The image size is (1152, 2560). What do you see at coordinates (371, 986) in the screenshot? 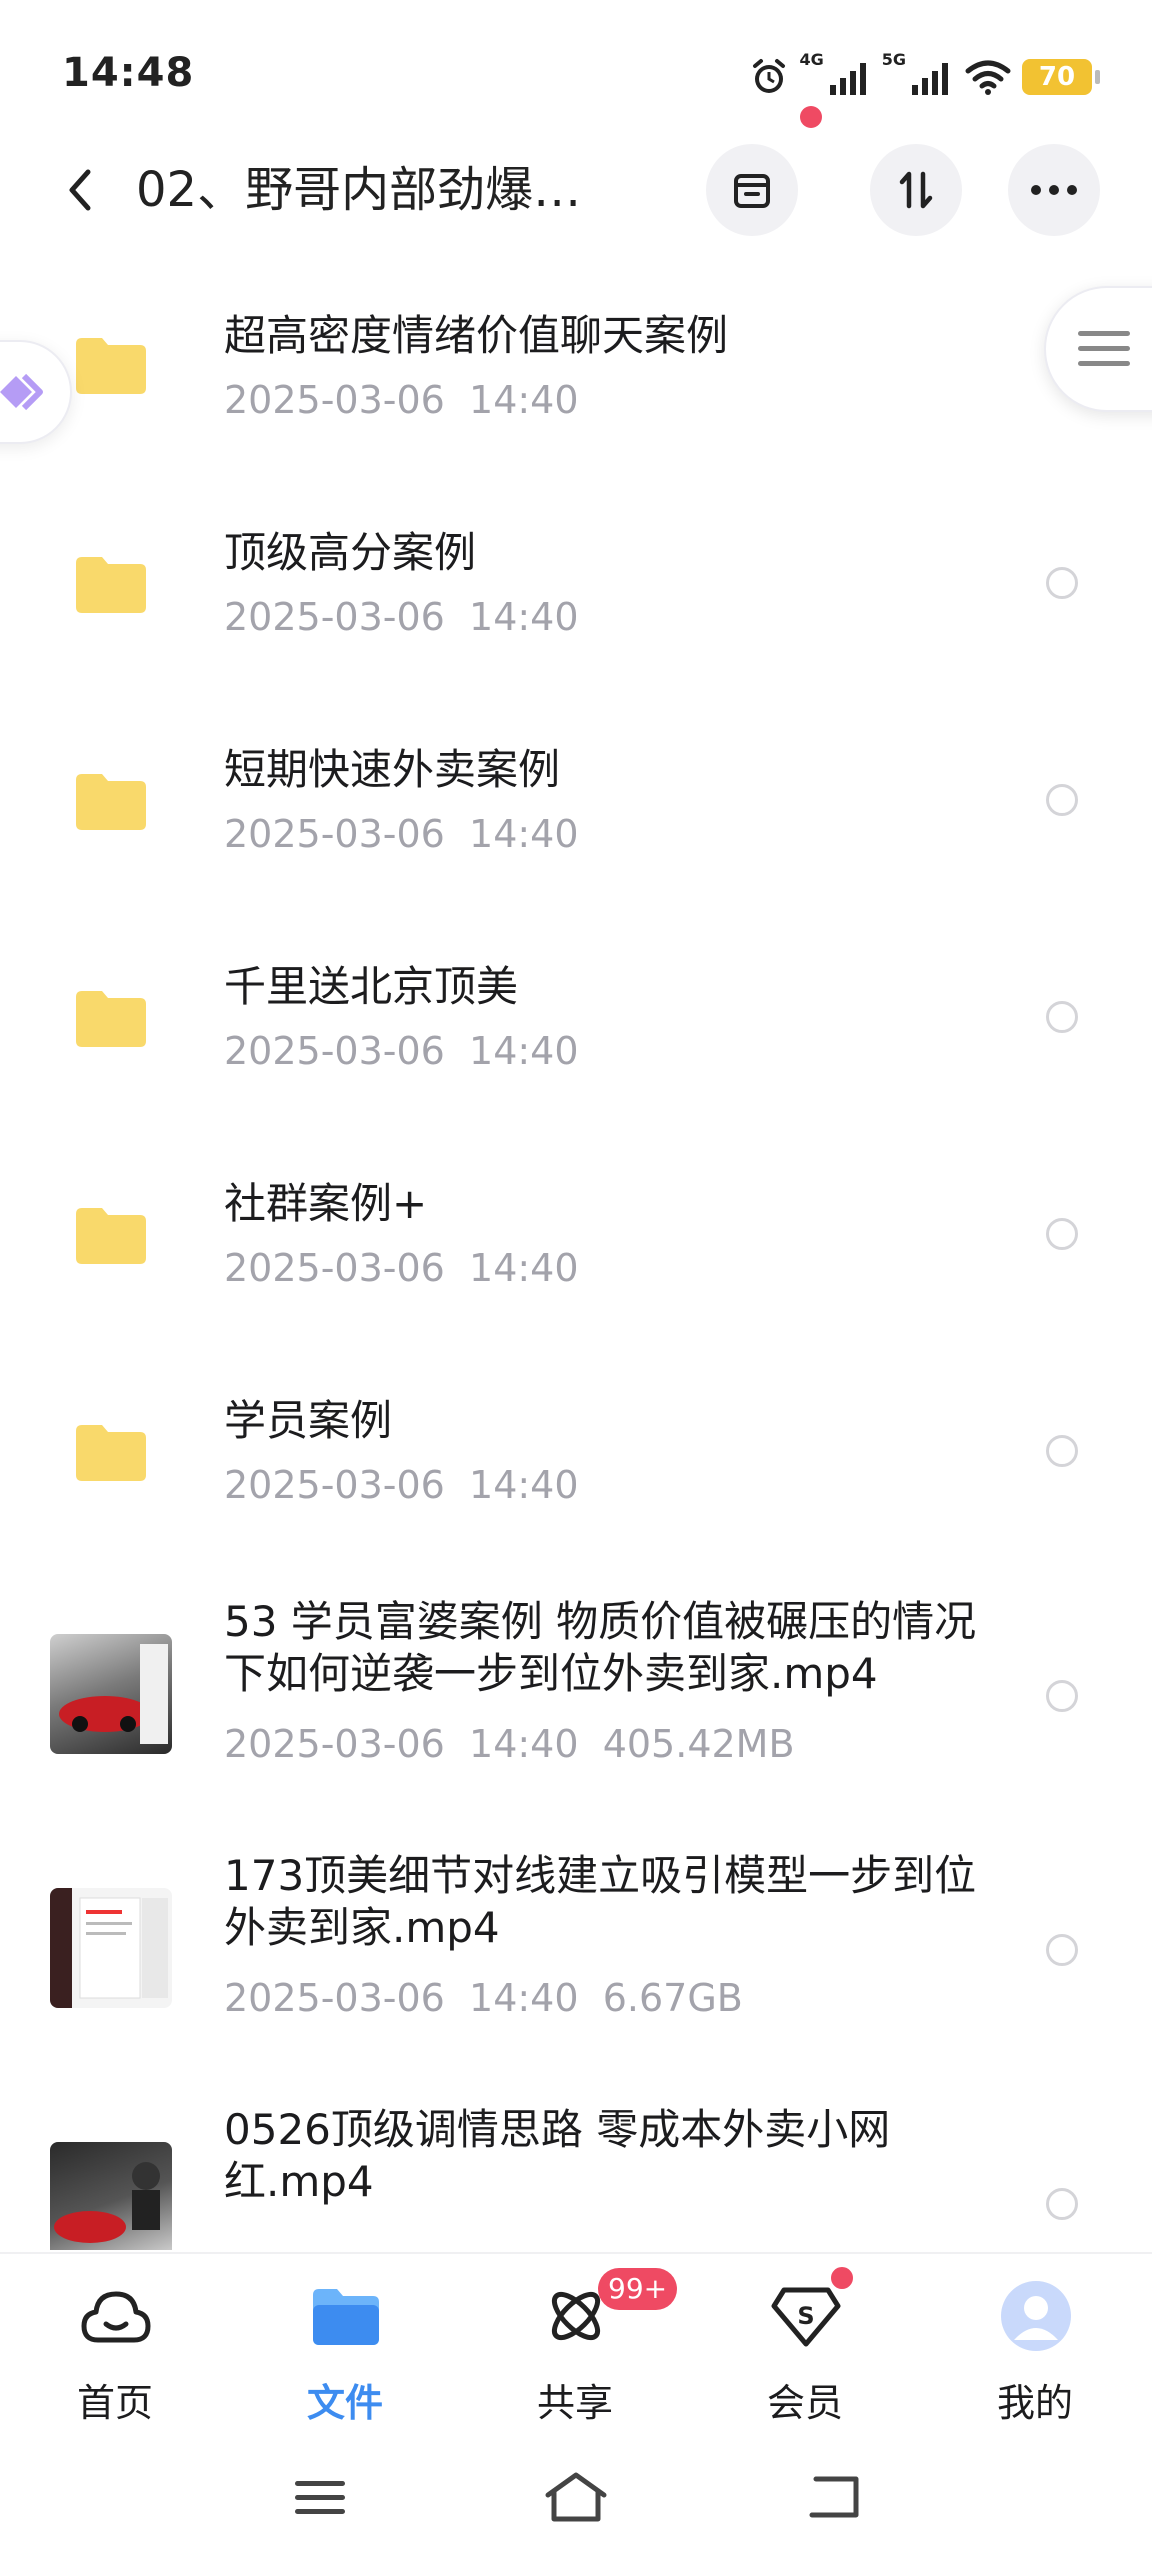
I see `file-name: 千里送北京顶美` at bounding box center [371, 986].